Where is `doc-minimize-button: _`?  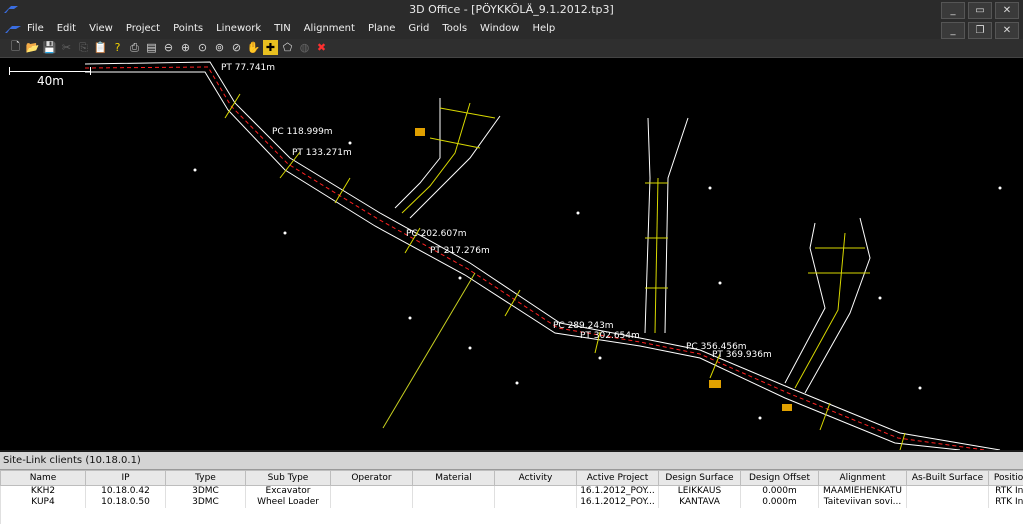
doc-minimize-button: _ is located at coordinates (953, 30).